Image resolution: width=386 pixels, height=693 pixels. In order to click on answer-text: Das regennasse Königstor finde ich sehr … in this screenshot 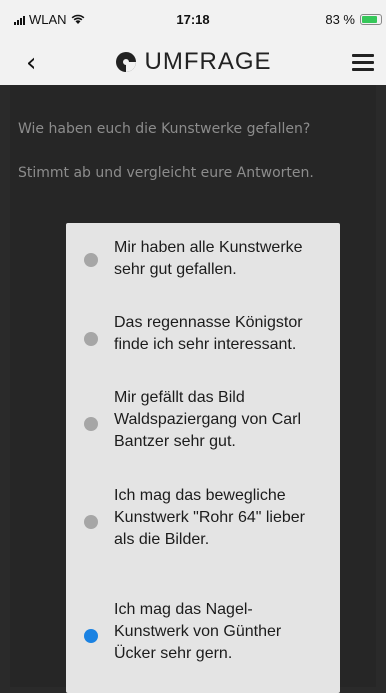, I will do `click(208, 333)`.